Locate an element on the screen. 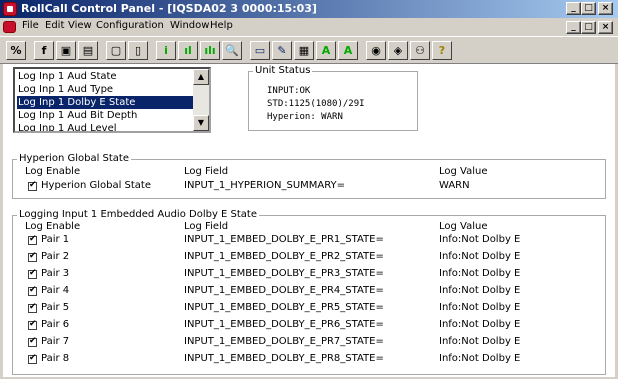 This screenshot has height=379, width=618. pair-log-field: INPUT_1_EMBED_DOLBY_E_PR5_STATE= is located at coordinates (284, 307).